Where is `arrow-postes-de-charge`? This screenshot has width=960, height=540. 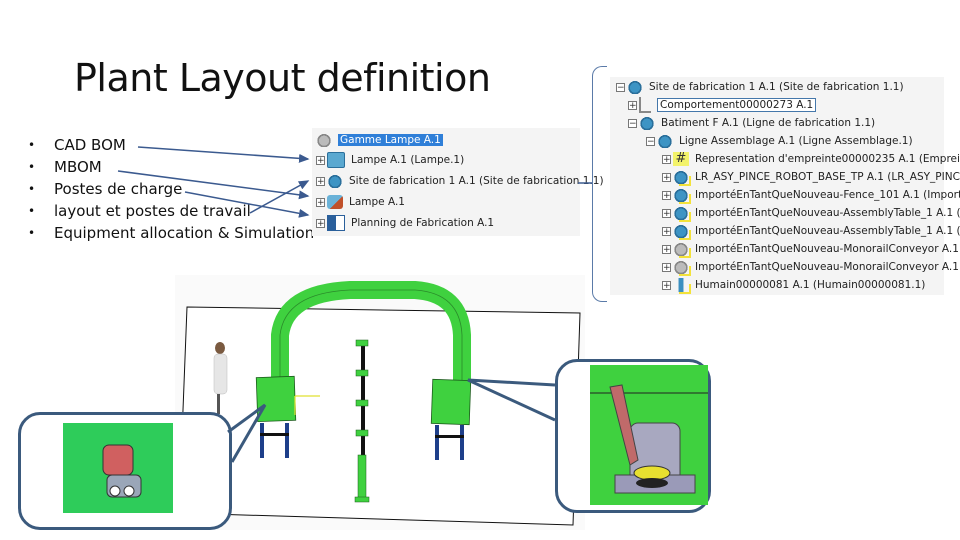
arrow-postes-de-charge is located at coordinates (247, 204).